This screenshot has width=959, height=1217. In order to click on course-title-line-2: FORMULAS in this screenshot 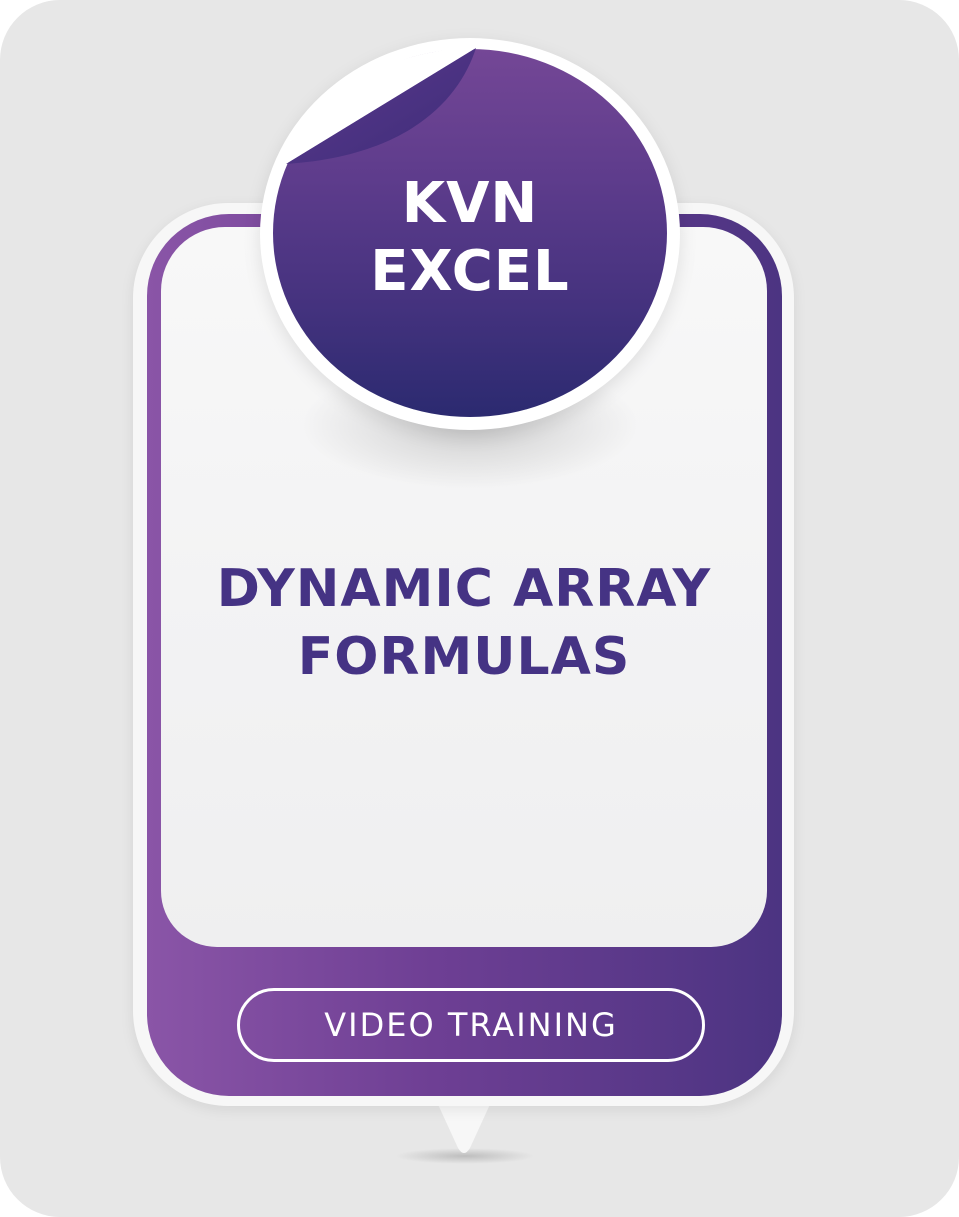, I will do `click(464, 657)`.